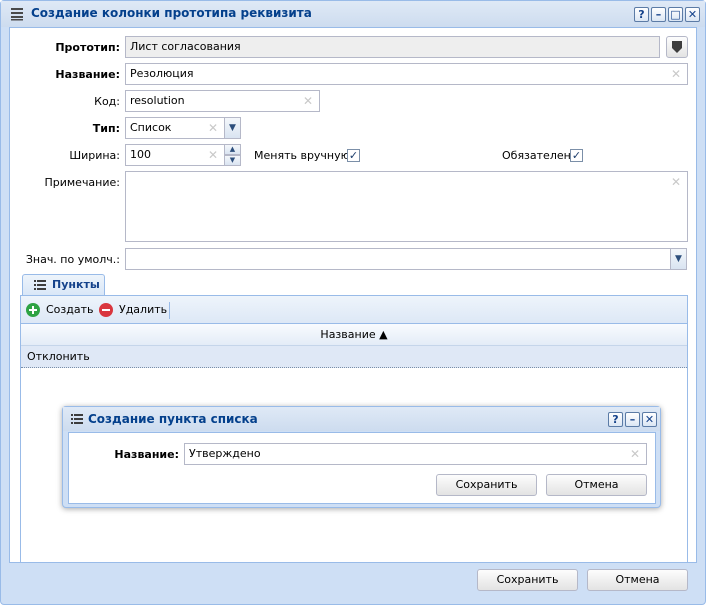 This screenshot has height=607, width=708. I want to click on required-checkbox: ✓, so click(576, 155).